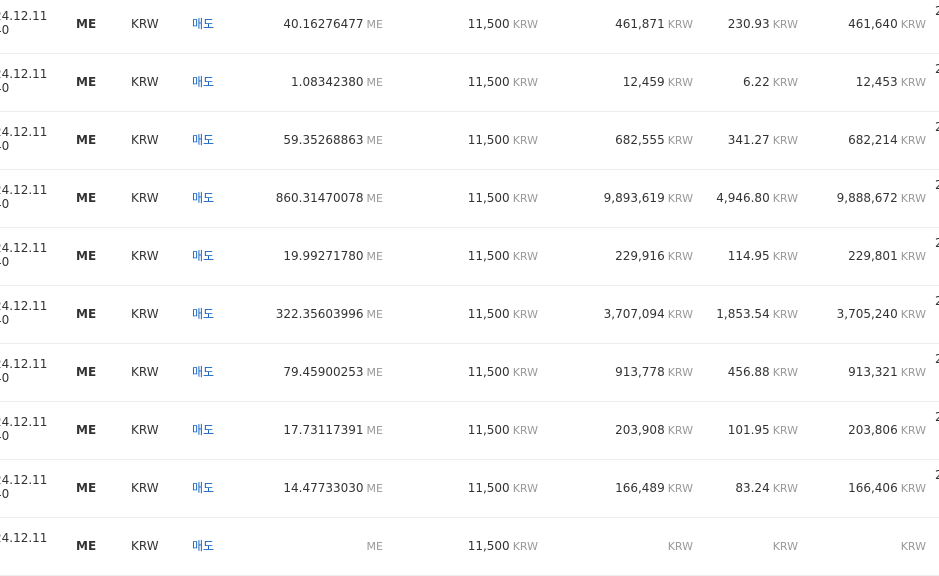 The image size is (939, 576). I want to click on fee-value: 83.24, so click(752, 488).